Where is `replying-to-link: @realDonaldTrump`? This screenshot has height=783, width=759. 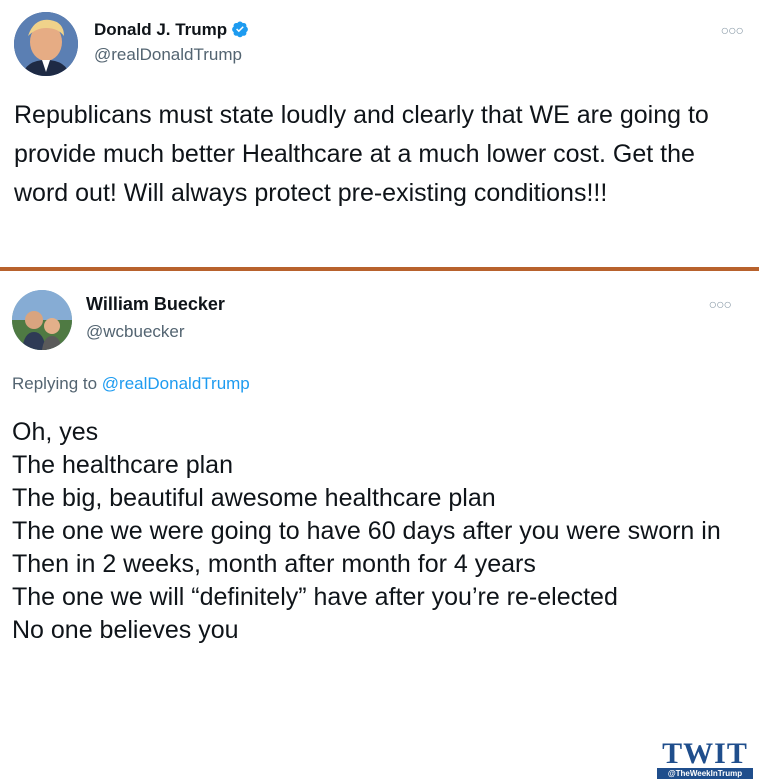 replying-to-link: @realDonaldTrump is located at coordinates (176, 383).